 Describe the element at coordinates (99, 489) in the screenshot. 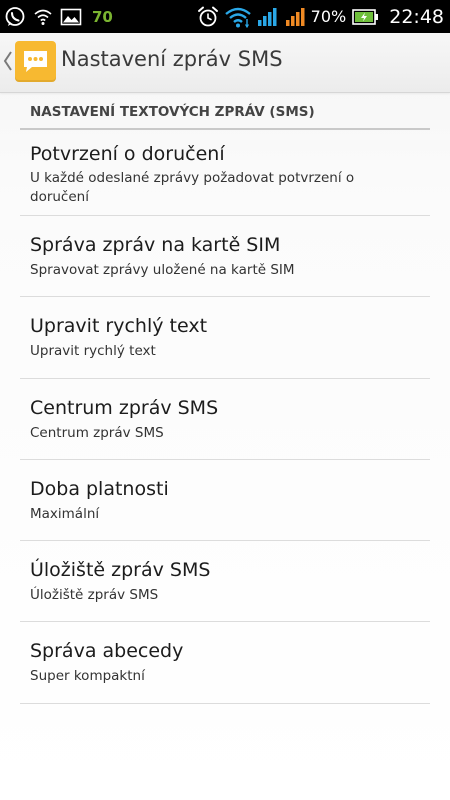

I see `pref-title: Doba platnosti` at that location.